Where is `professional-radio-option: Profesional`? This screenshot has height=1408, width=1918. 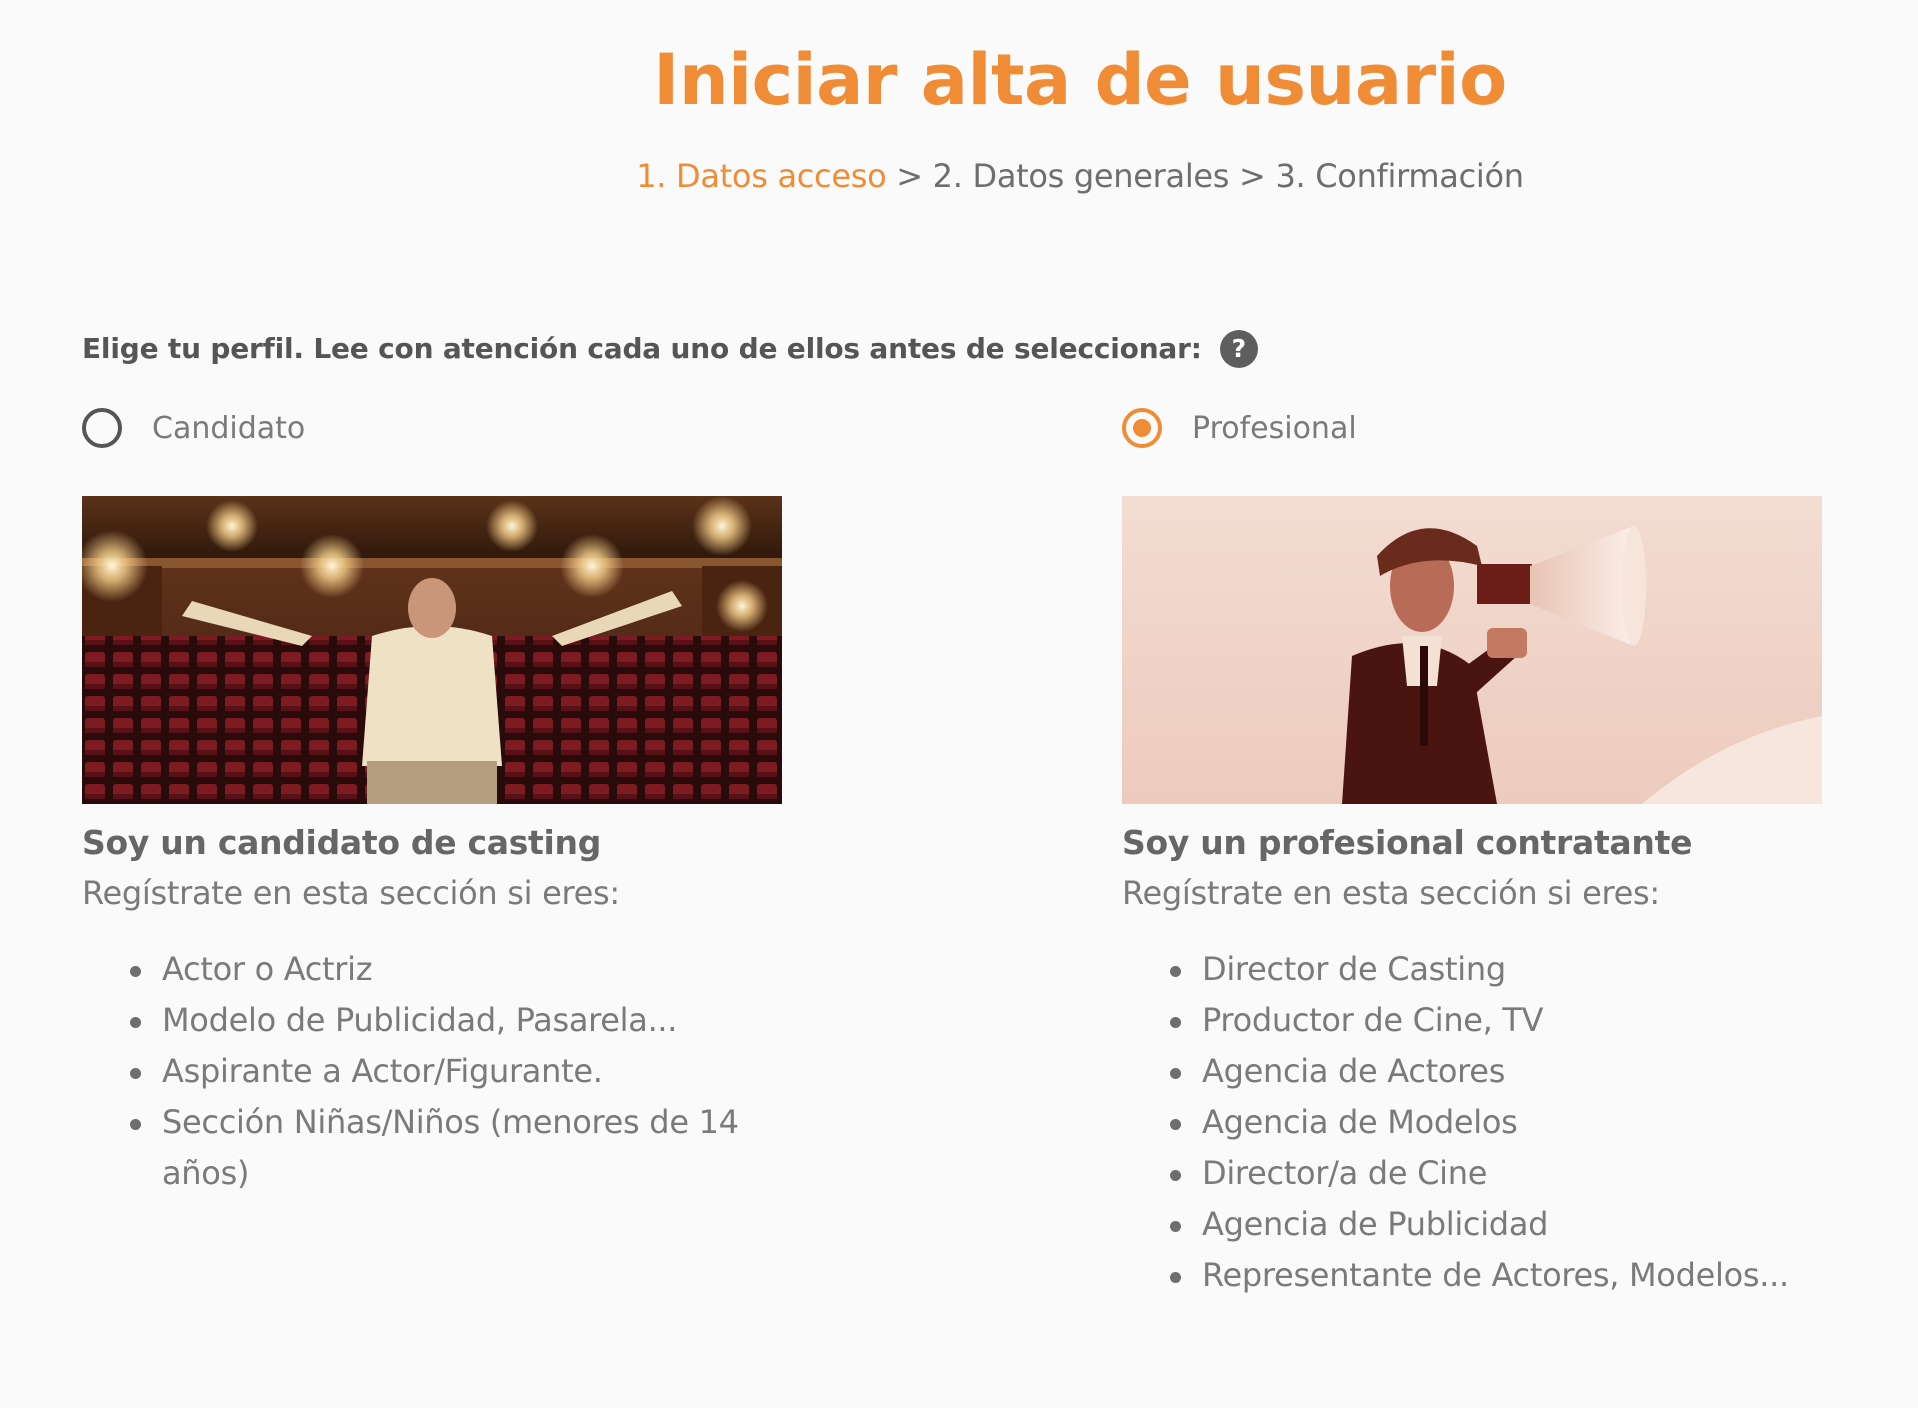 professional-radio-option: Profesional is located at coordinates (1482, 428).